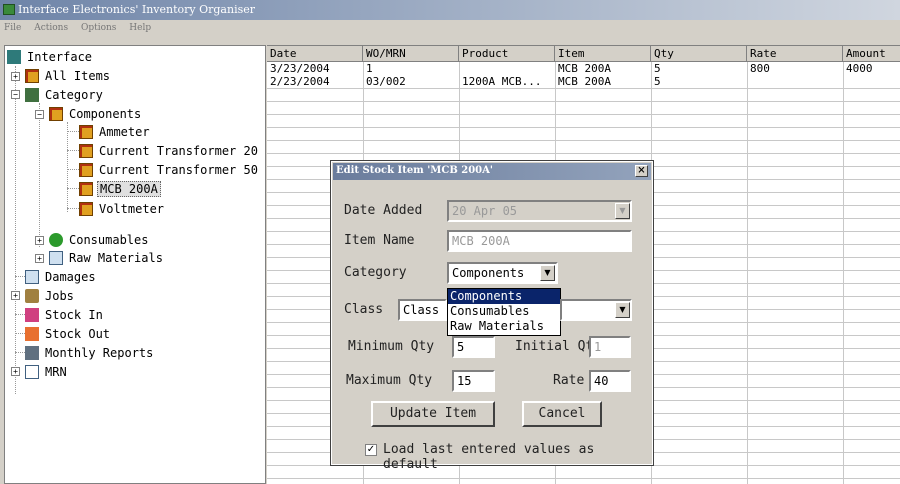 This screenshot has height=484, width=900. What do you see at coordinates (562, 414) in the screenshot?
I see `cancel-button: Cancel` at bounding box center [562, 414].